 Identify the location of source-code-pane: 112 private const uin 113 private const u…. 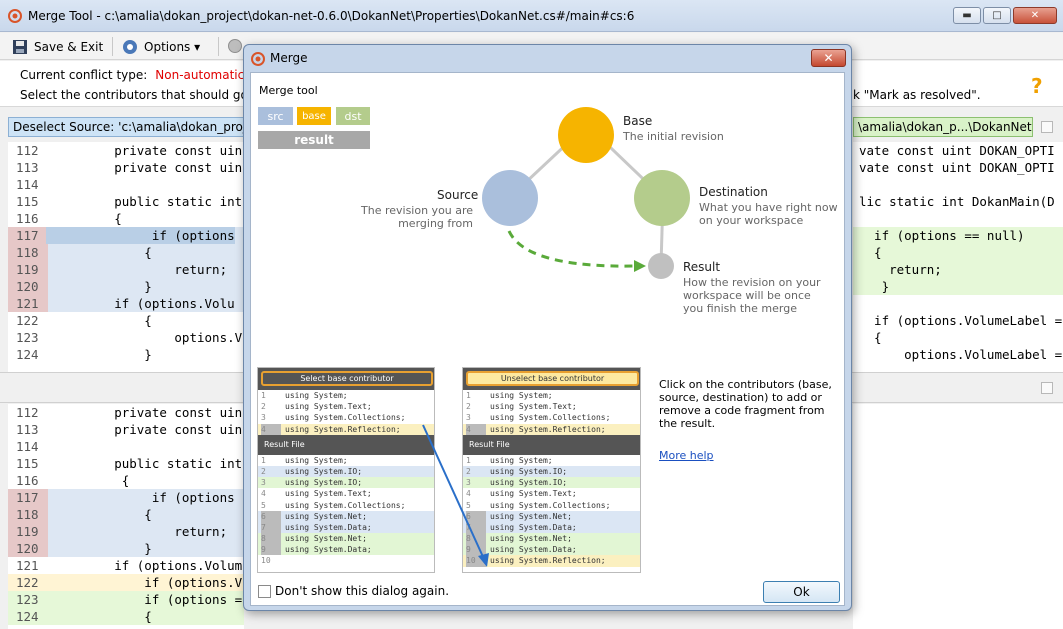
(126, 257).